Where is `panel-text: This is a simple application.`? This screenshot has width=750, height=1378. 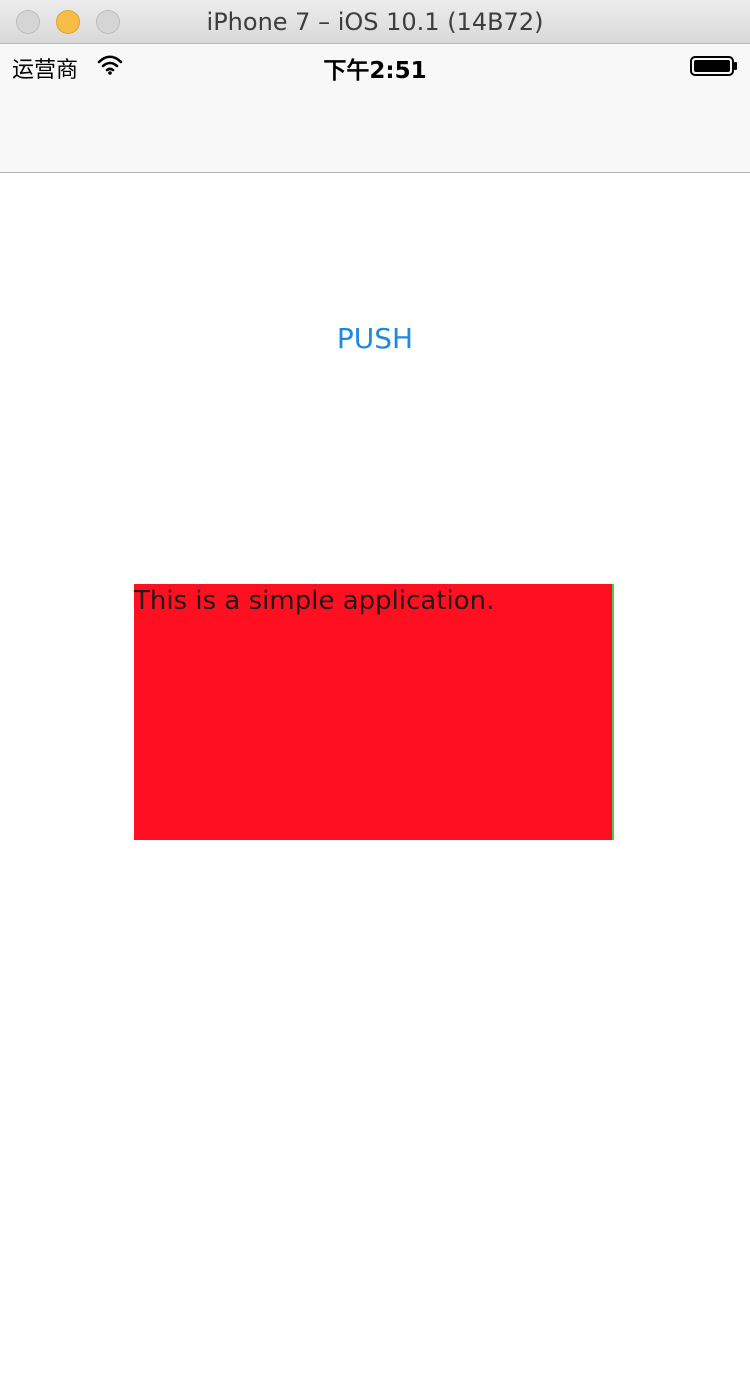
panel-text: This is a simple application. is located at coordinates (314, 601).